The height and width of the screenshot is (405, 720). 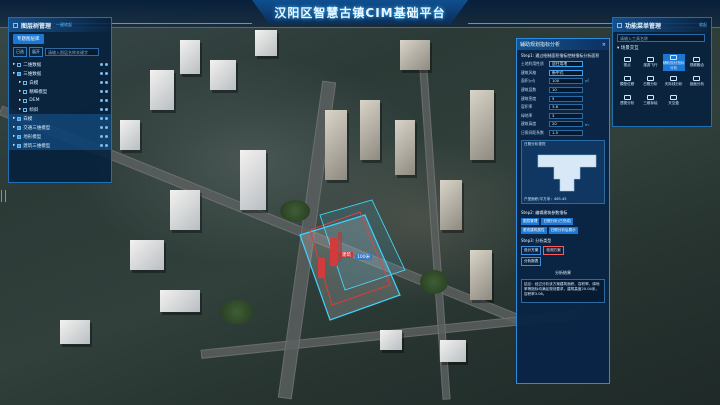 I want to click on layer-tree-item: ▸ DEM, so click(x=60, y=100).